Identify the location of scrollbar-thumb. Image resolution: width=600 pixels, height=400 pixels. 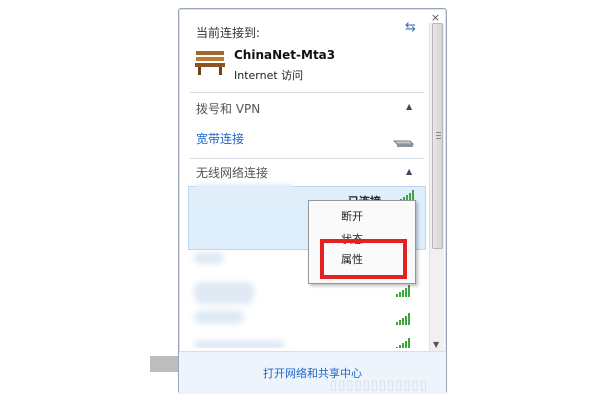
(437, 136).